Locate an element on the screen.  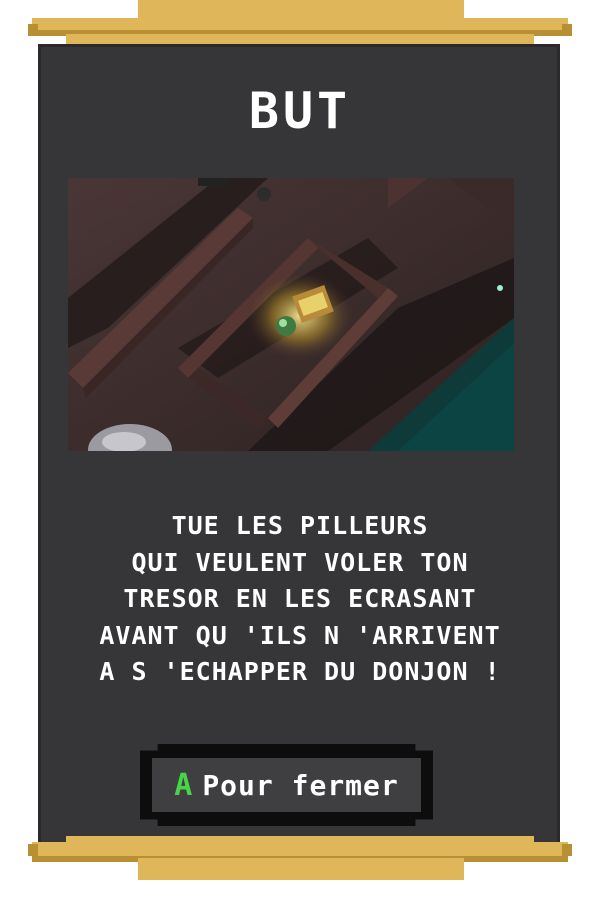
scroll-bottom-rod is located at coordinates (300, 860).